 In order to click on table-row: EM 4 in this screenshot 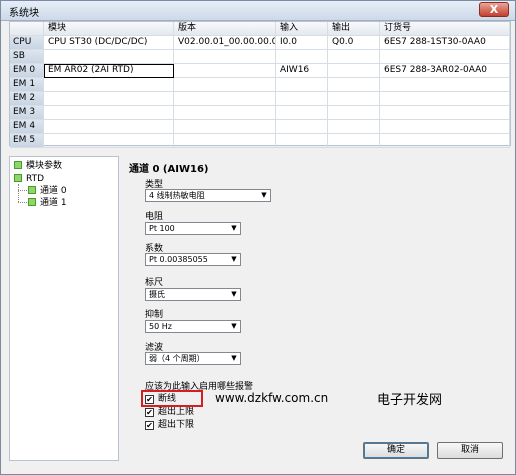, I will do `click(260, 127)`.